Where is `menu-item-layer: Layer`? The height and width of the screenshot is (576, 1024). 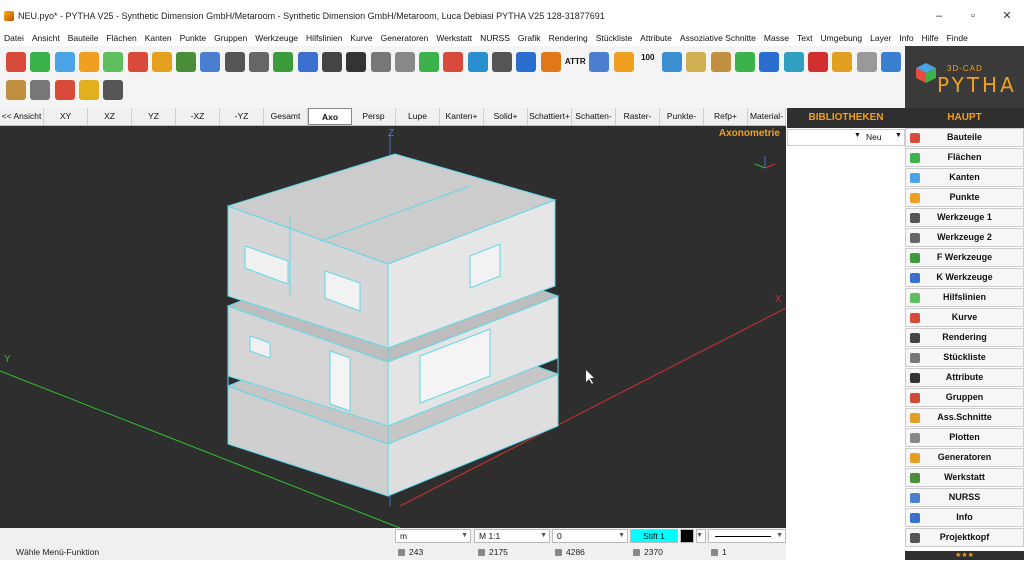 menu-item-layer: Layer is located at coordinates (880, 38).